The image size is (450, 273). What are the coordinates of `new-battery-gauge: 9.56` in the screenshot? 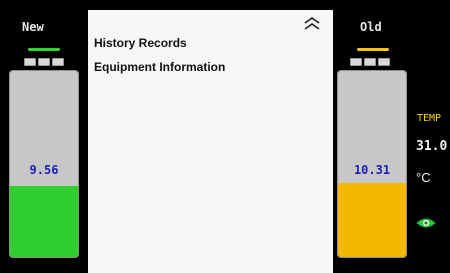 It's located at (44, 164).